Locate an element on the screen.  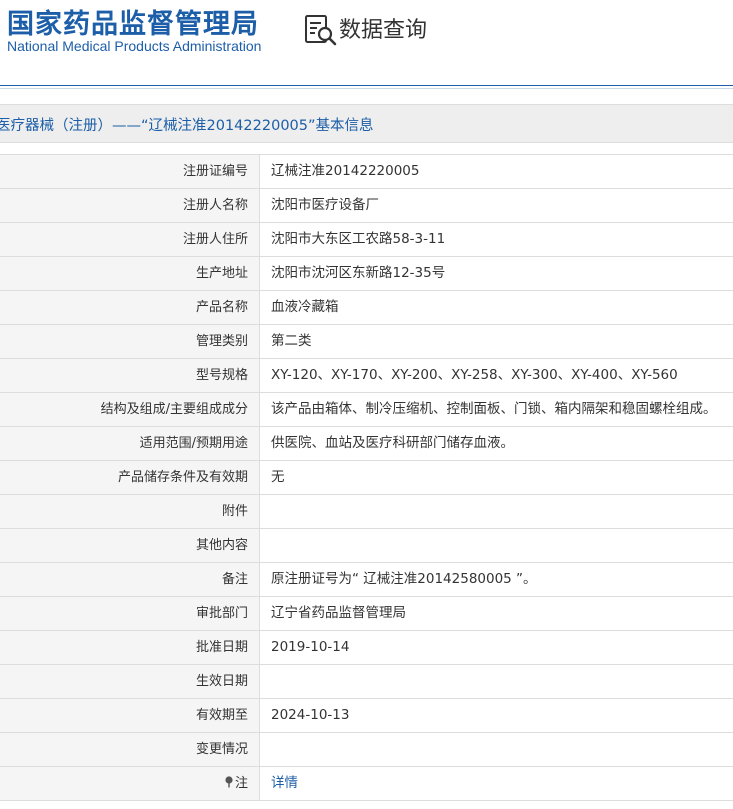
details-link: 详情 is located at coordinates (284, 783).